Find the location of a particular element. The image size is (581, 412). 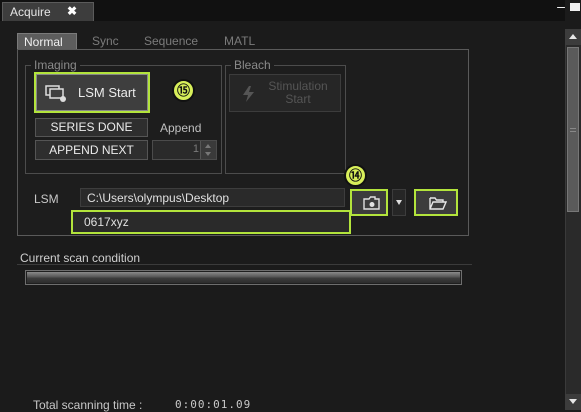

tab-acquire-label: Acquire is located at coordinates (30, 12).